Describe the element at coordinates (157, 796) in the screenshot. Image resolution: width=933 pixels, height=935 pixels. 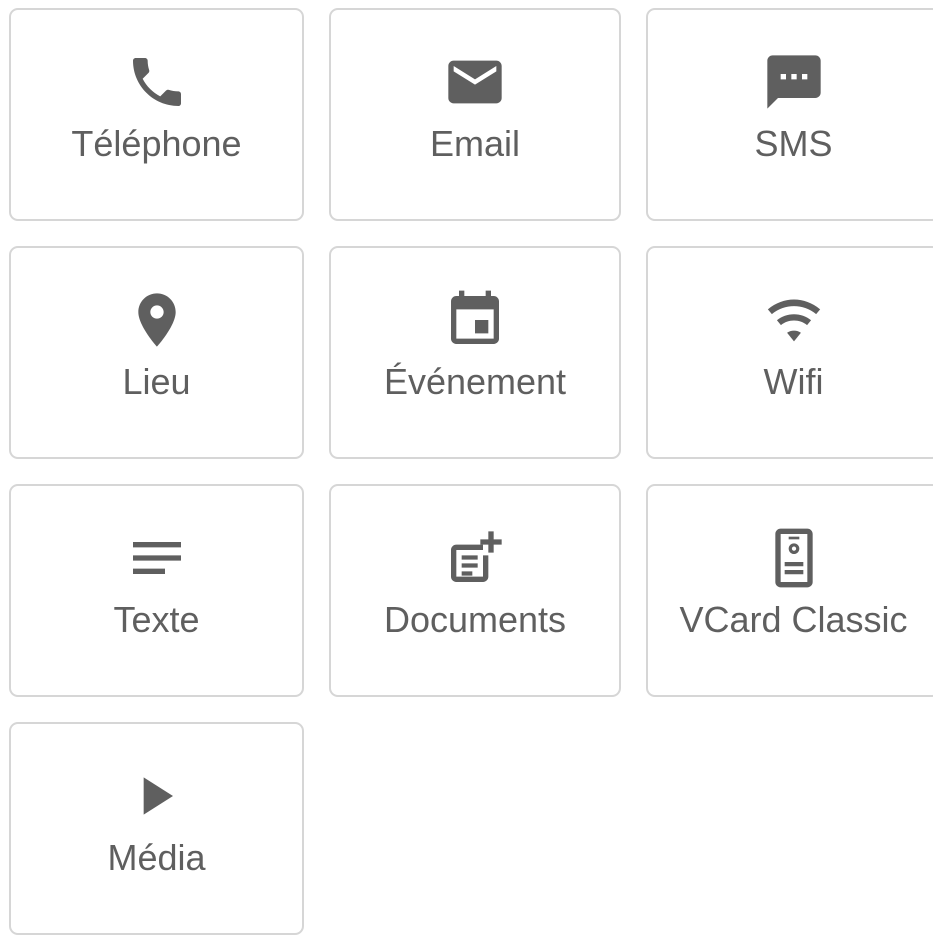
I see `play-icon` at that location.